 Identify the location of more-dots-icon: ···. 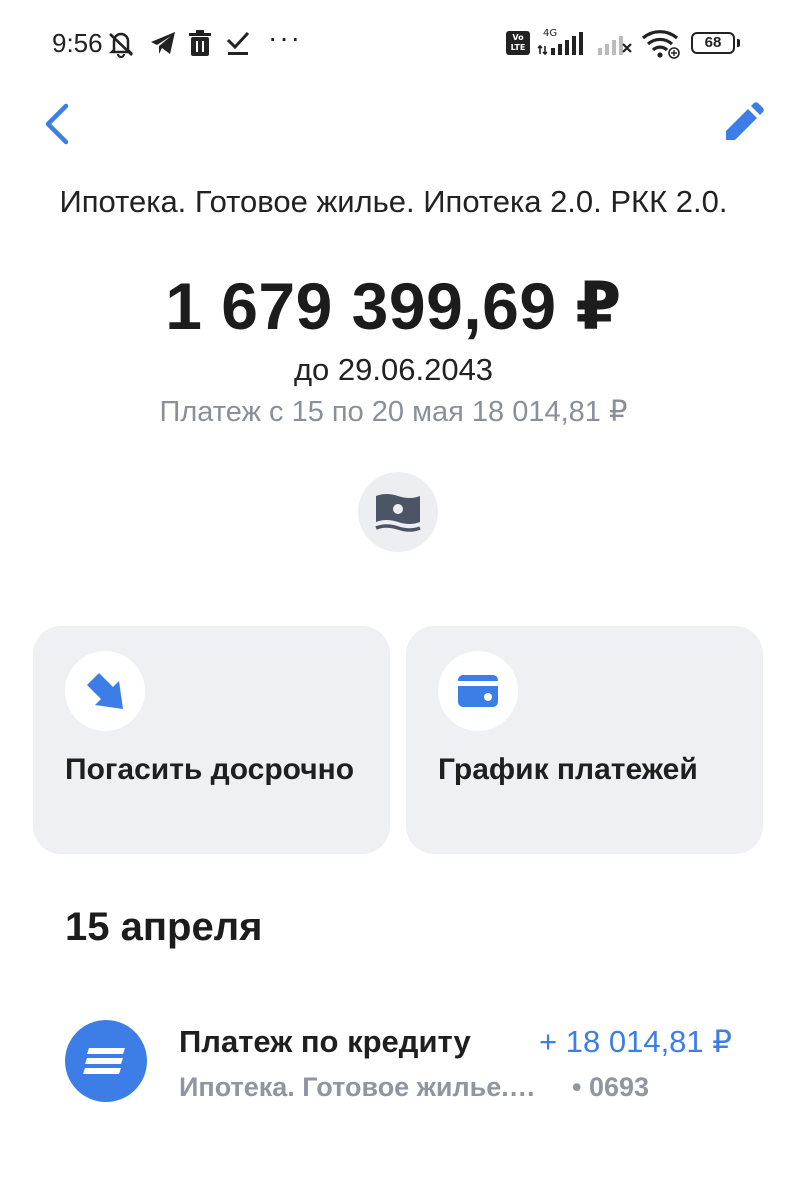
(285, 37).